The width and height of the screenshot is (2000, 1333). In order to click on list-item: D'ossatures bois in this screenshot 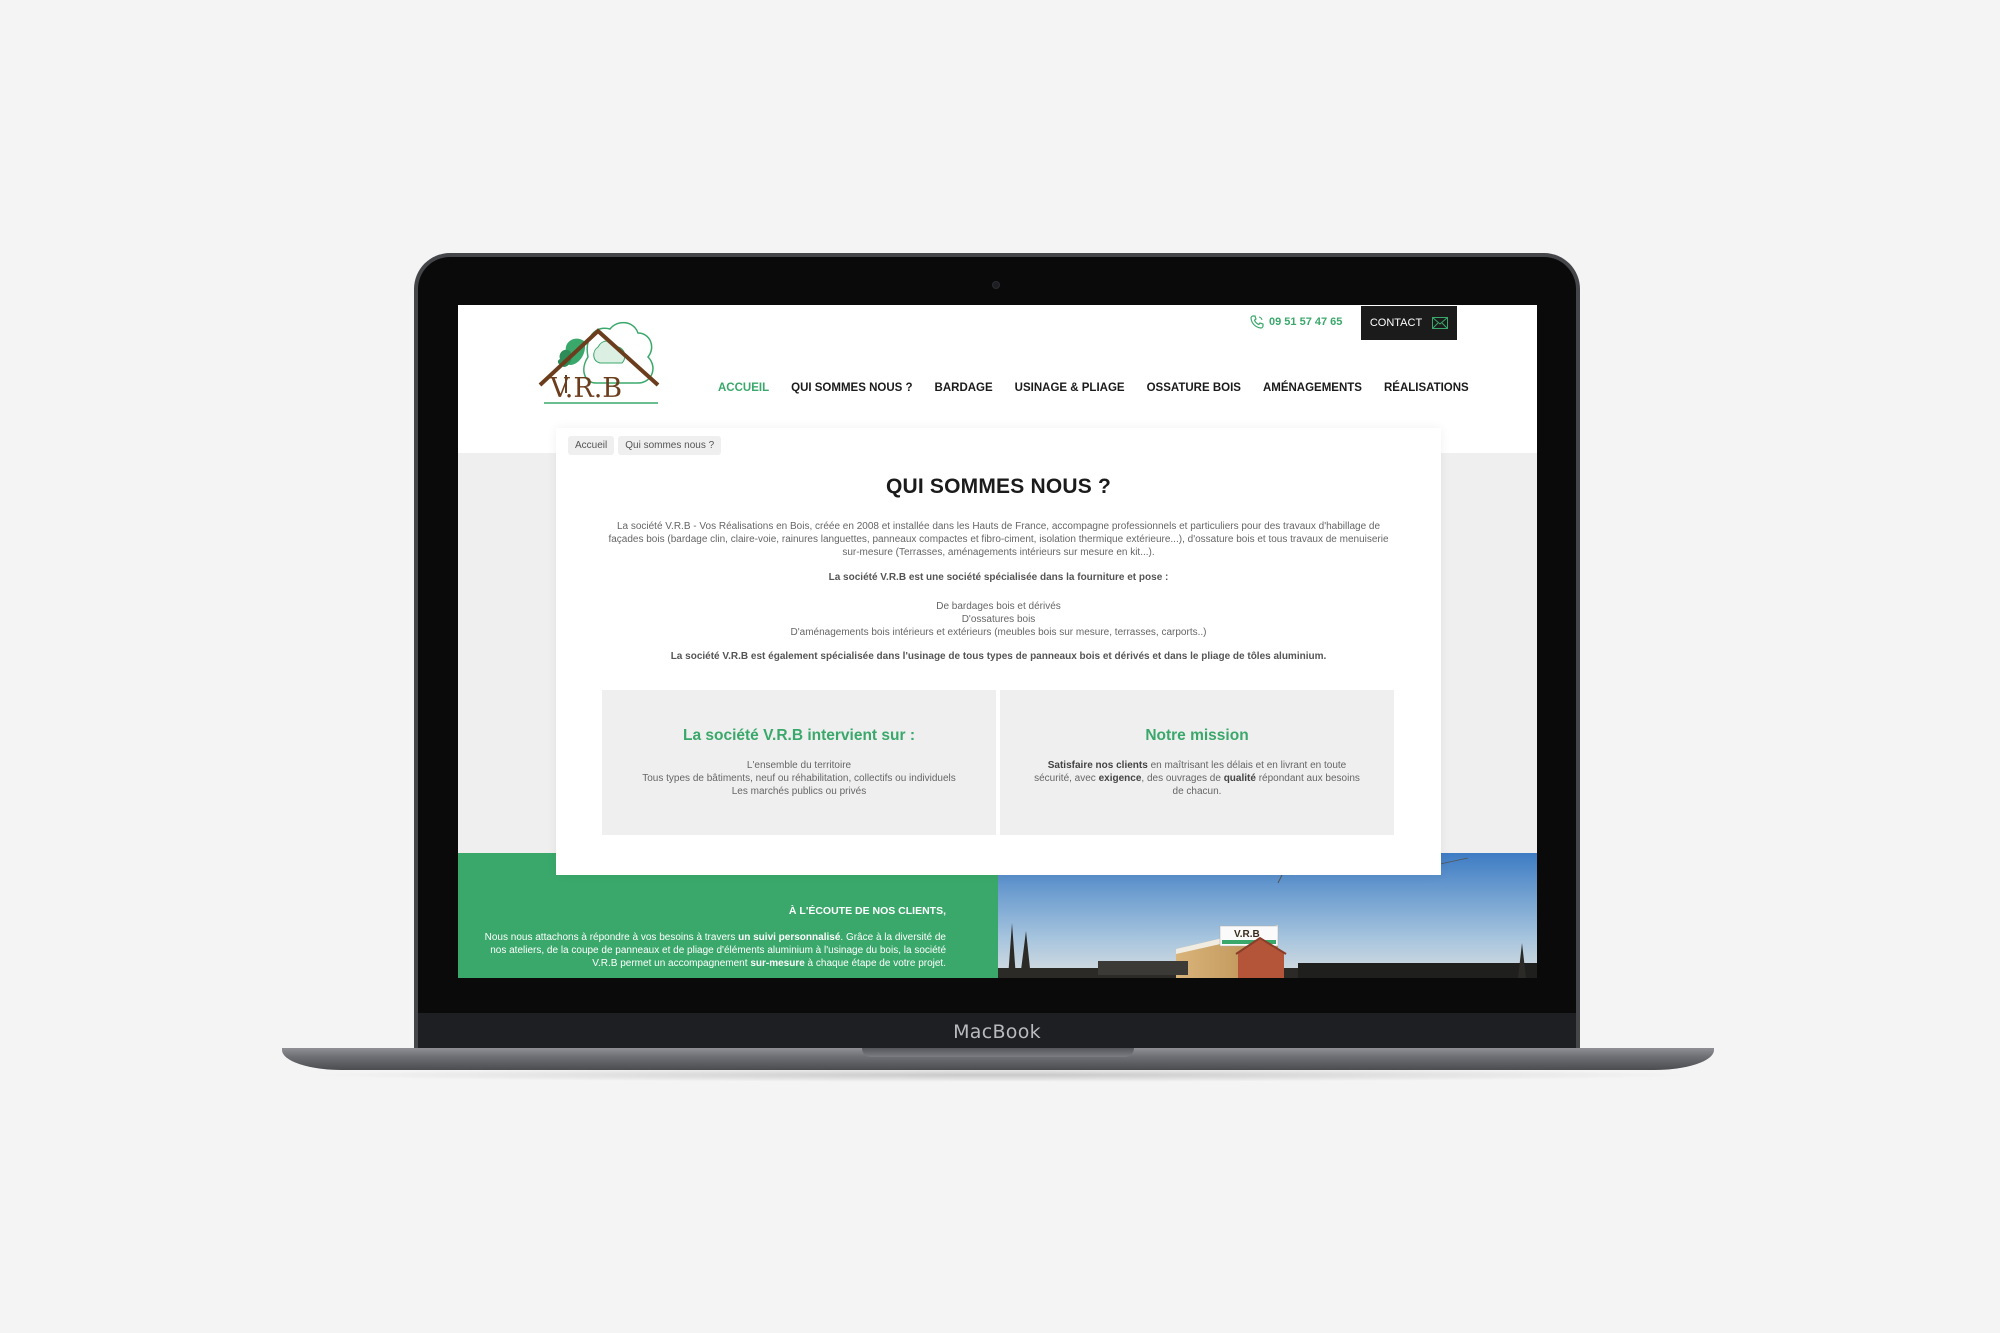, I will do `click(998, 619)`.